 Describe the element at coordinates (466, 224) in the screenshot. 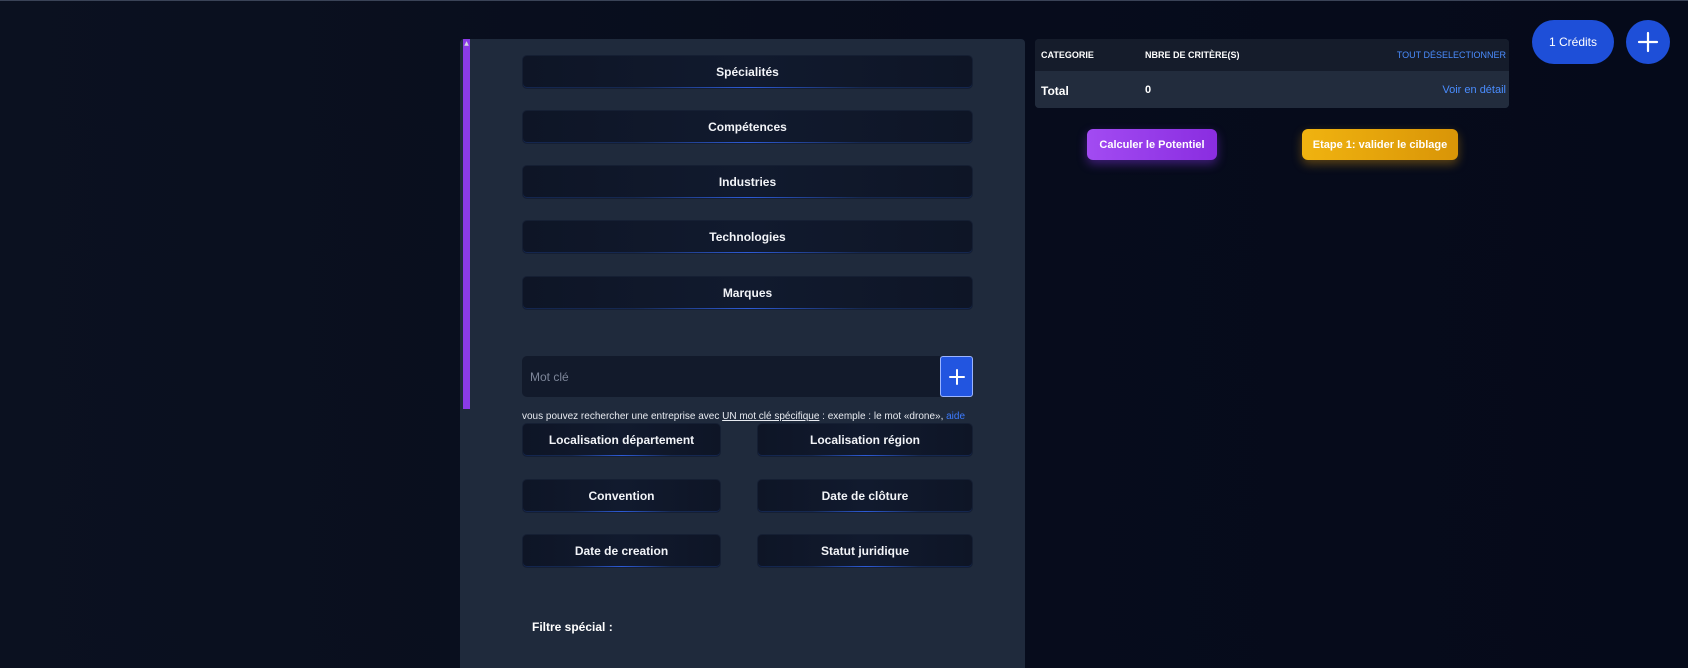

I see `panel-scrollbar` at that location.